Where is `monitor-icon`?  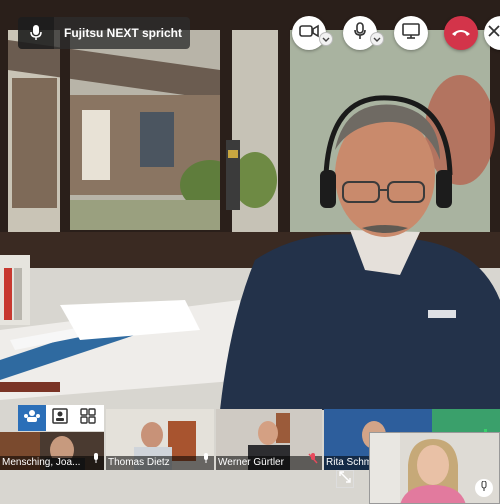
monitor-icon is located at coordinates (411, 33).